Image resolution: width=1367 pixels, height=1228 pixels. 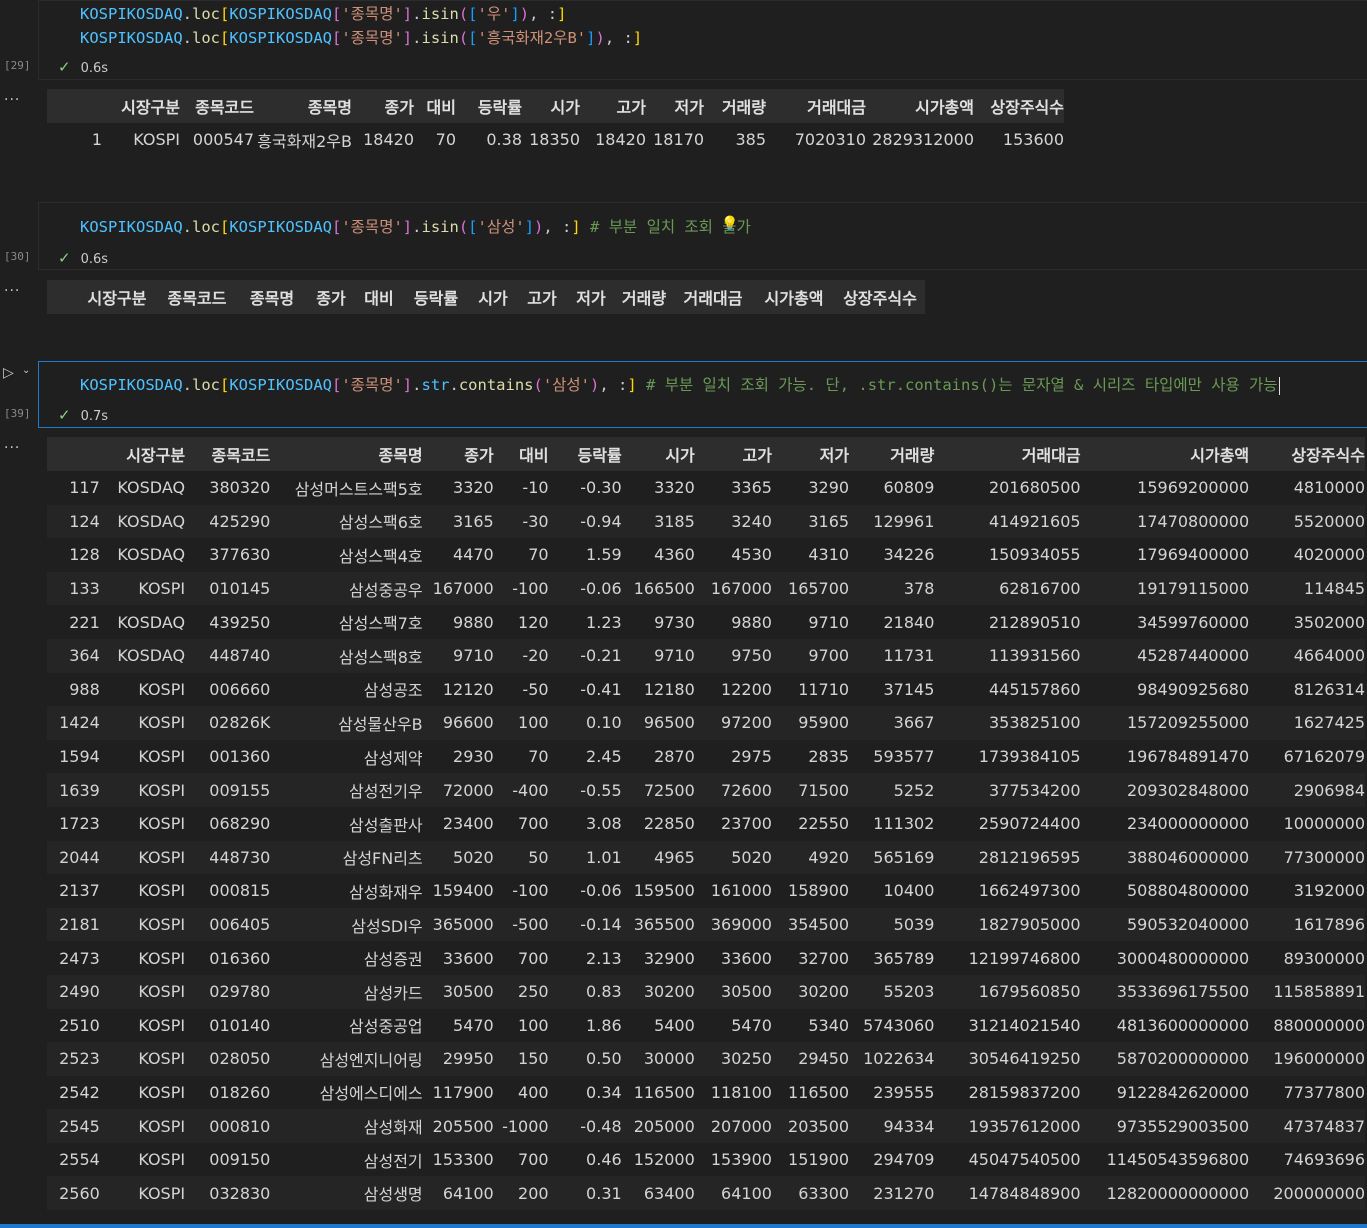 I want to click on table-cell: 18420, so click(x=388, y=140).